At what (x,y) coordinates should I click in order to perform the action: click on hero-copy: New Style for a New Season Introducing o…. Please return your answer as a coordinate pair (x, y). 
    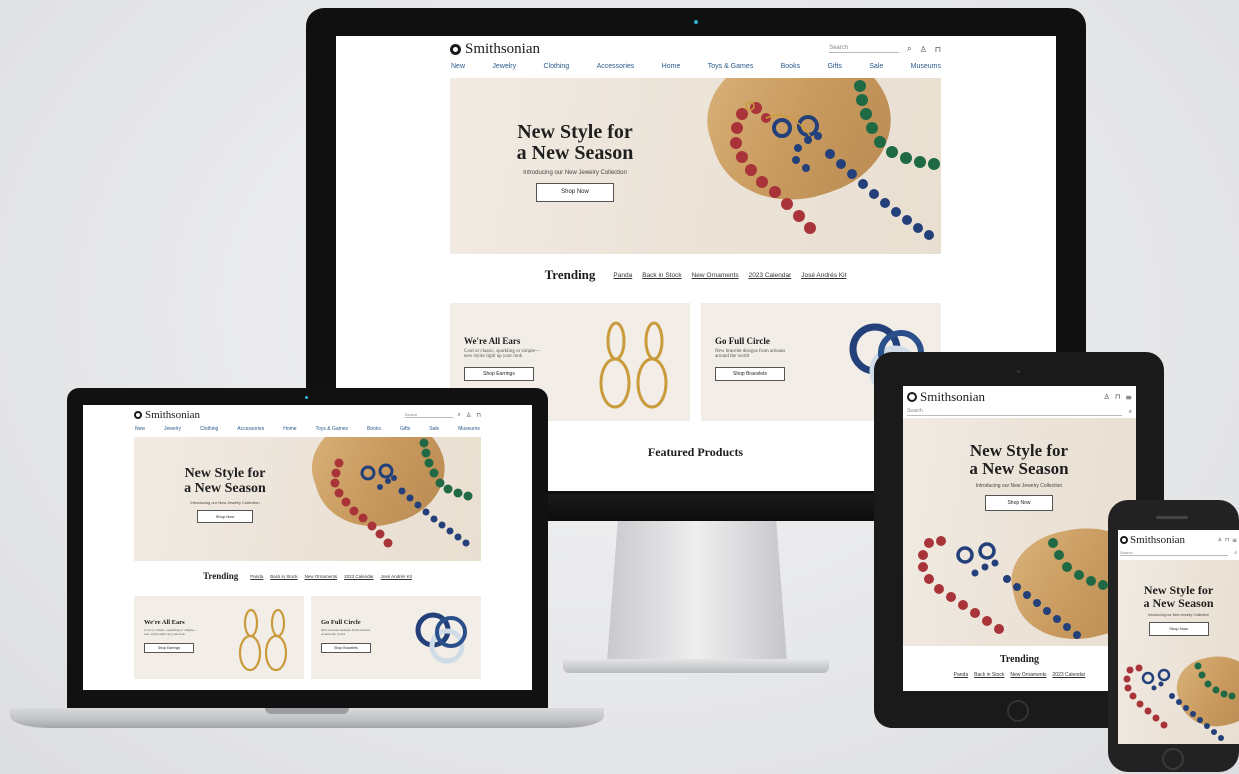
    Looking at the image, I should click on (225, 495).